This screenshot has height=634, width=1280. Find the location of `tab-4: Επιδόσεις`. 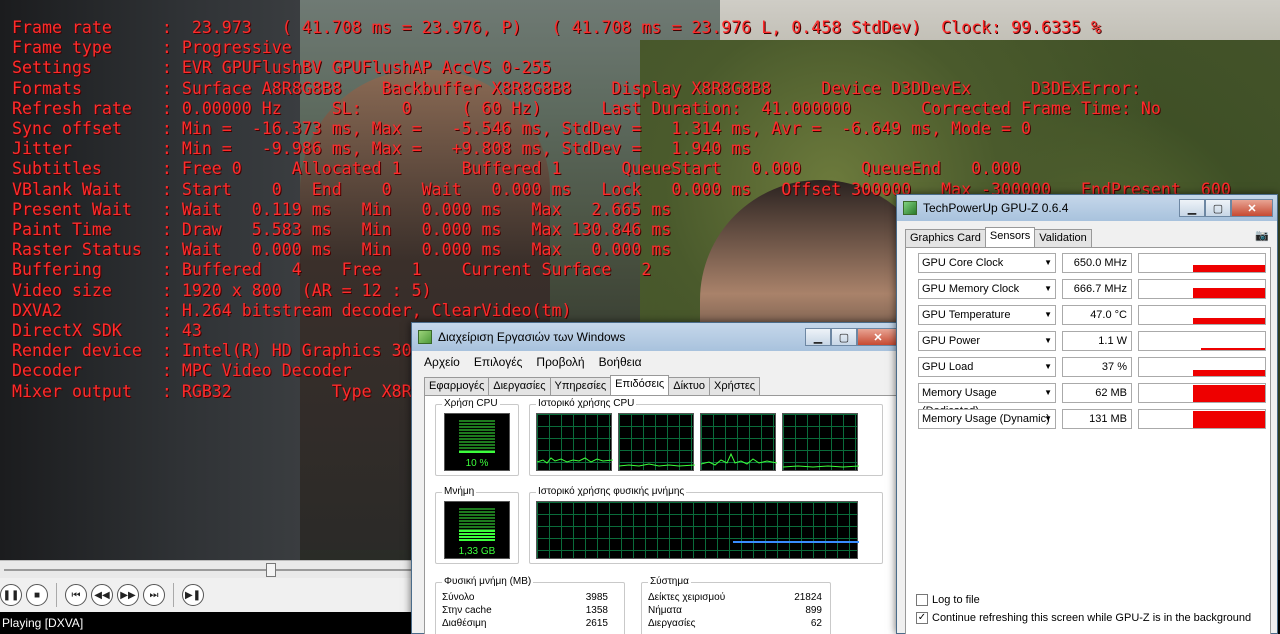

tab-4: Επιδόσεις is located at coordinates (640, 385).